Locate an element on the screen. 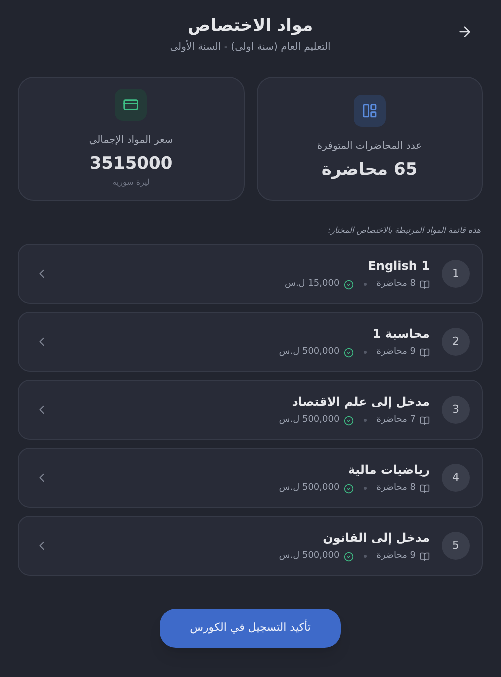 Image resolution: width=501 pixels, height=677 pixels. number-badge: 2 is located at coordinates (456, 342).